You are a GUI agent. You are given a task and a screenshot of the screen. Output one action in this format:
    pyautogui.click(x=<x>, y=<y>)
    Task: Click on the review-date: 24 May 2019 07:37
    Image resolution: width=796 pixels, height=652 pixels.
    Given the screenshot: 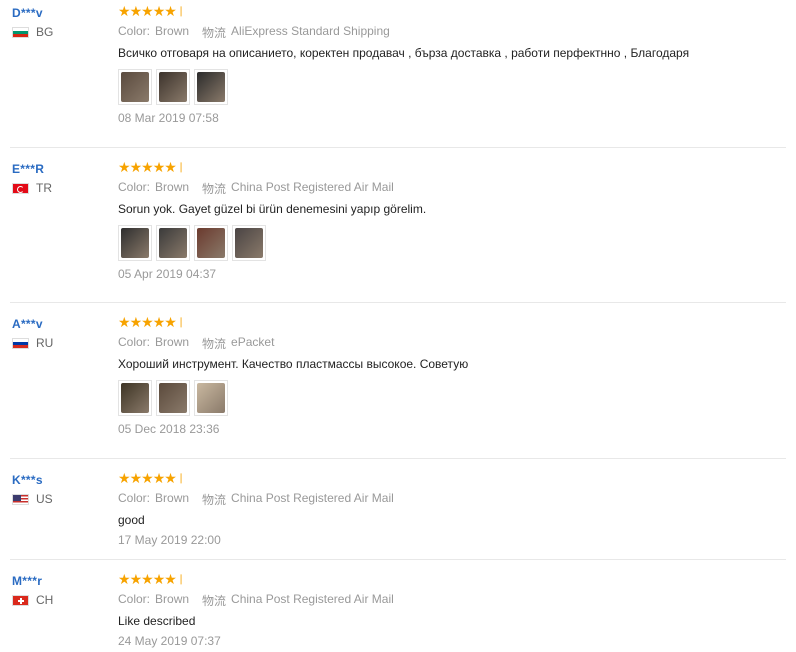 What is the action you would take?
    pyautogui.click(x=169, y=641)
    